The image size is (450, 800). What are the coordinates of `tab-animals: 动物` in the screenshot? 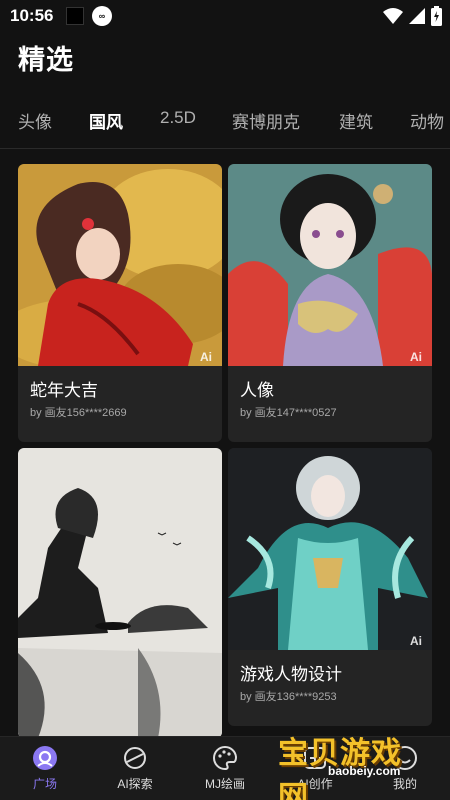 It's located at (427, 120).